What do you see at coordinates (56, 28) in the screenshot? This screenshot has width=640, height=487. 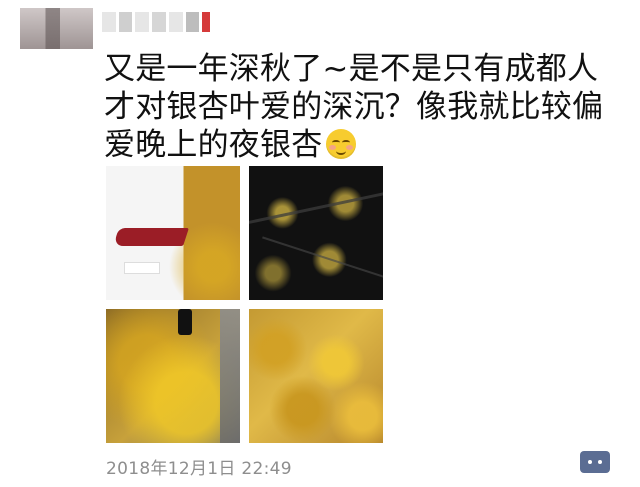 I see `avatar-image-blurred` at bounding box center [56, 28].